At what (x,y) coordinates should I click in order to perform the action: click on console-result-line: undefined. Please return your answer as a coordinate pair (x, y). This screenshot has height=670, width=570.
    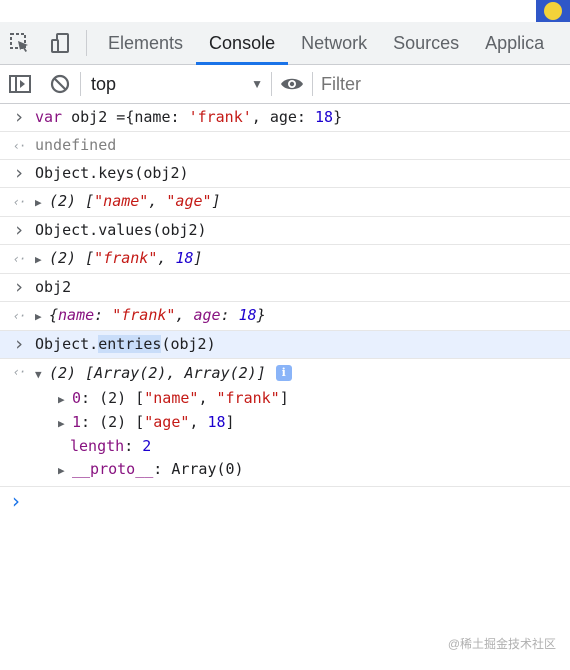
    Looking at the image, I should click on (285, 146).